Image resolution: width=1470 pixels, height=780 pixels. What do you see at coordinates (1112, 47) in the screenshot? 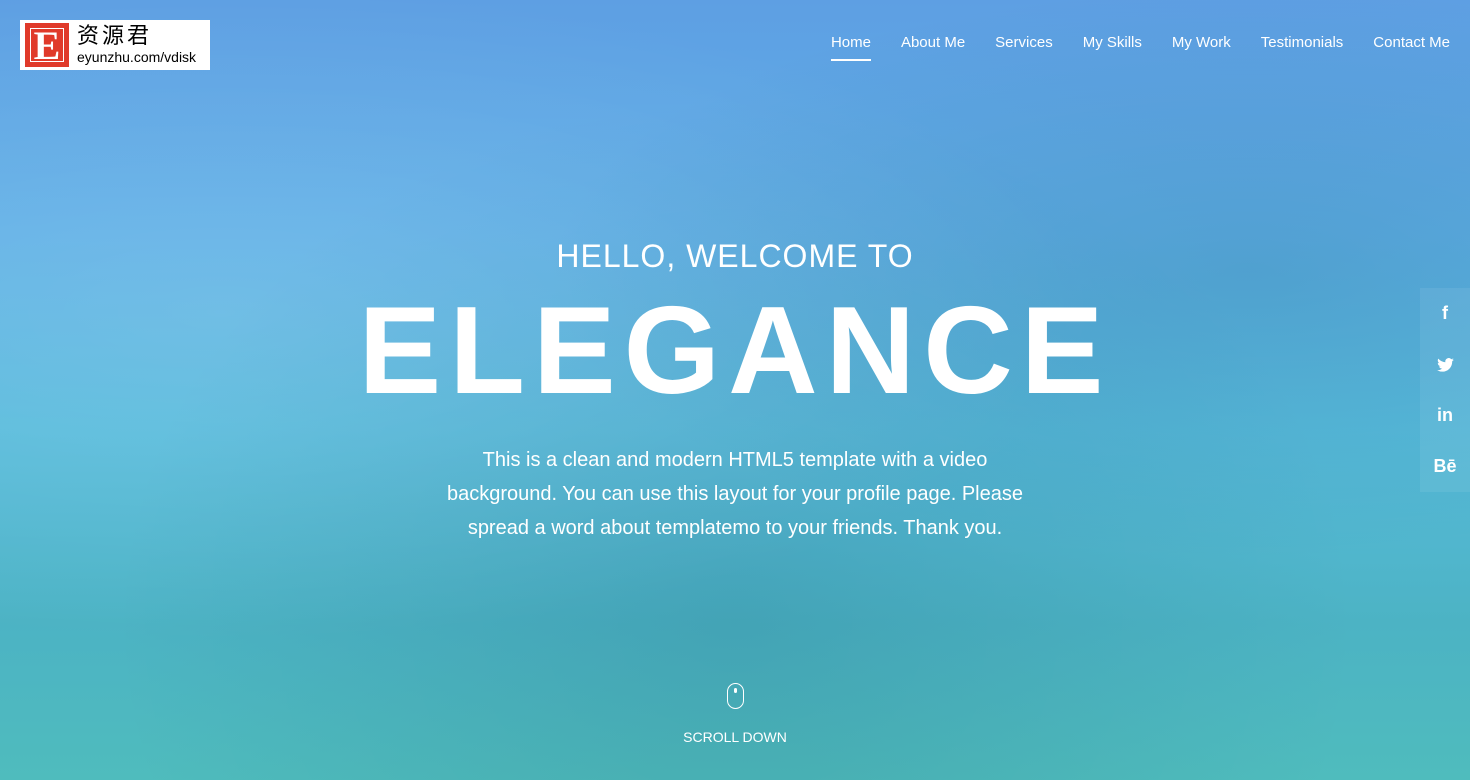
I see `nav-my-skills: My Skills` at bounding box center [1112, 47].